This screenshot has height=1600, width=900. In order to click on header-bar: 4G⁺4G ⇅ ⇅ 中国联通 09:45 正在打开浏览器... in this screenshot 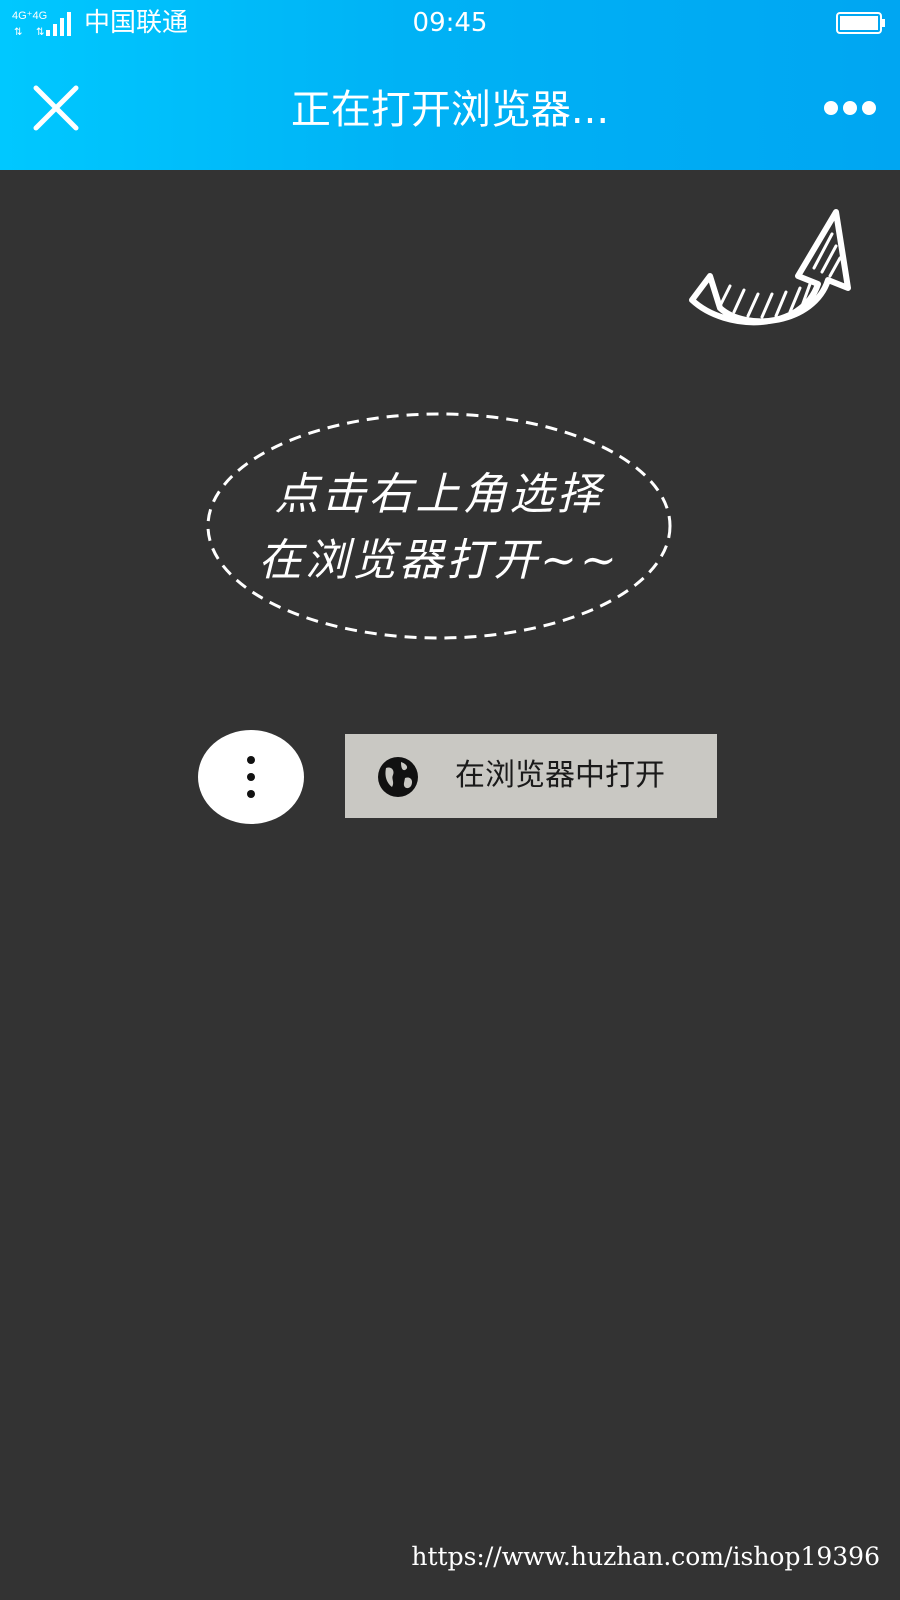, I will do `click(450, 85)`.